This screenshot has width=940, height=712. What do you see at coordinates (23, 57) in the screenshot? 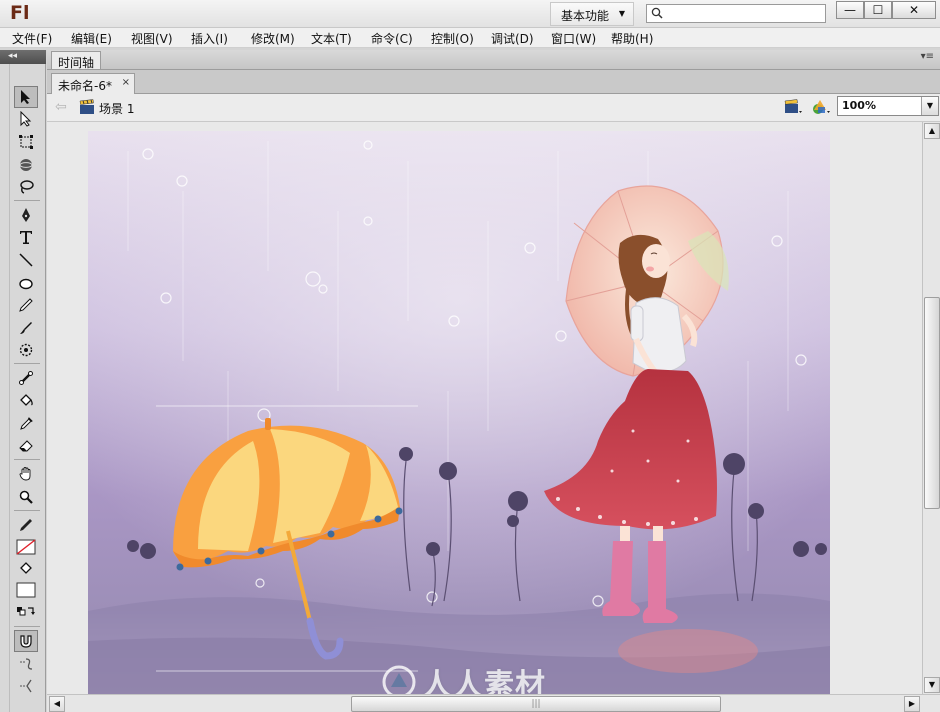
I see `tools-panel-collapse: ◂◂` at bounding box center [23, 57].